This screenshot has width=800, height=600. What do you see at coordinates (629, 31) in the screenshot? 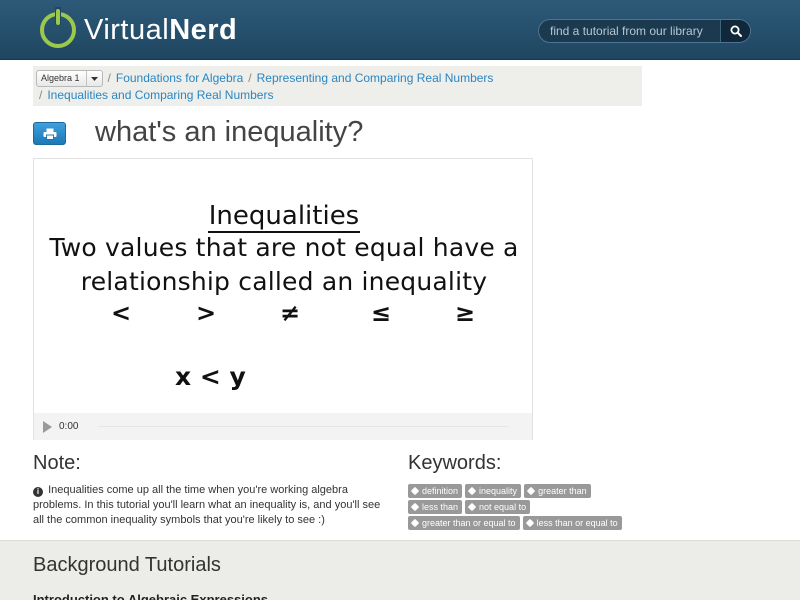
I see `search-input` at bounding box center [629, 31].